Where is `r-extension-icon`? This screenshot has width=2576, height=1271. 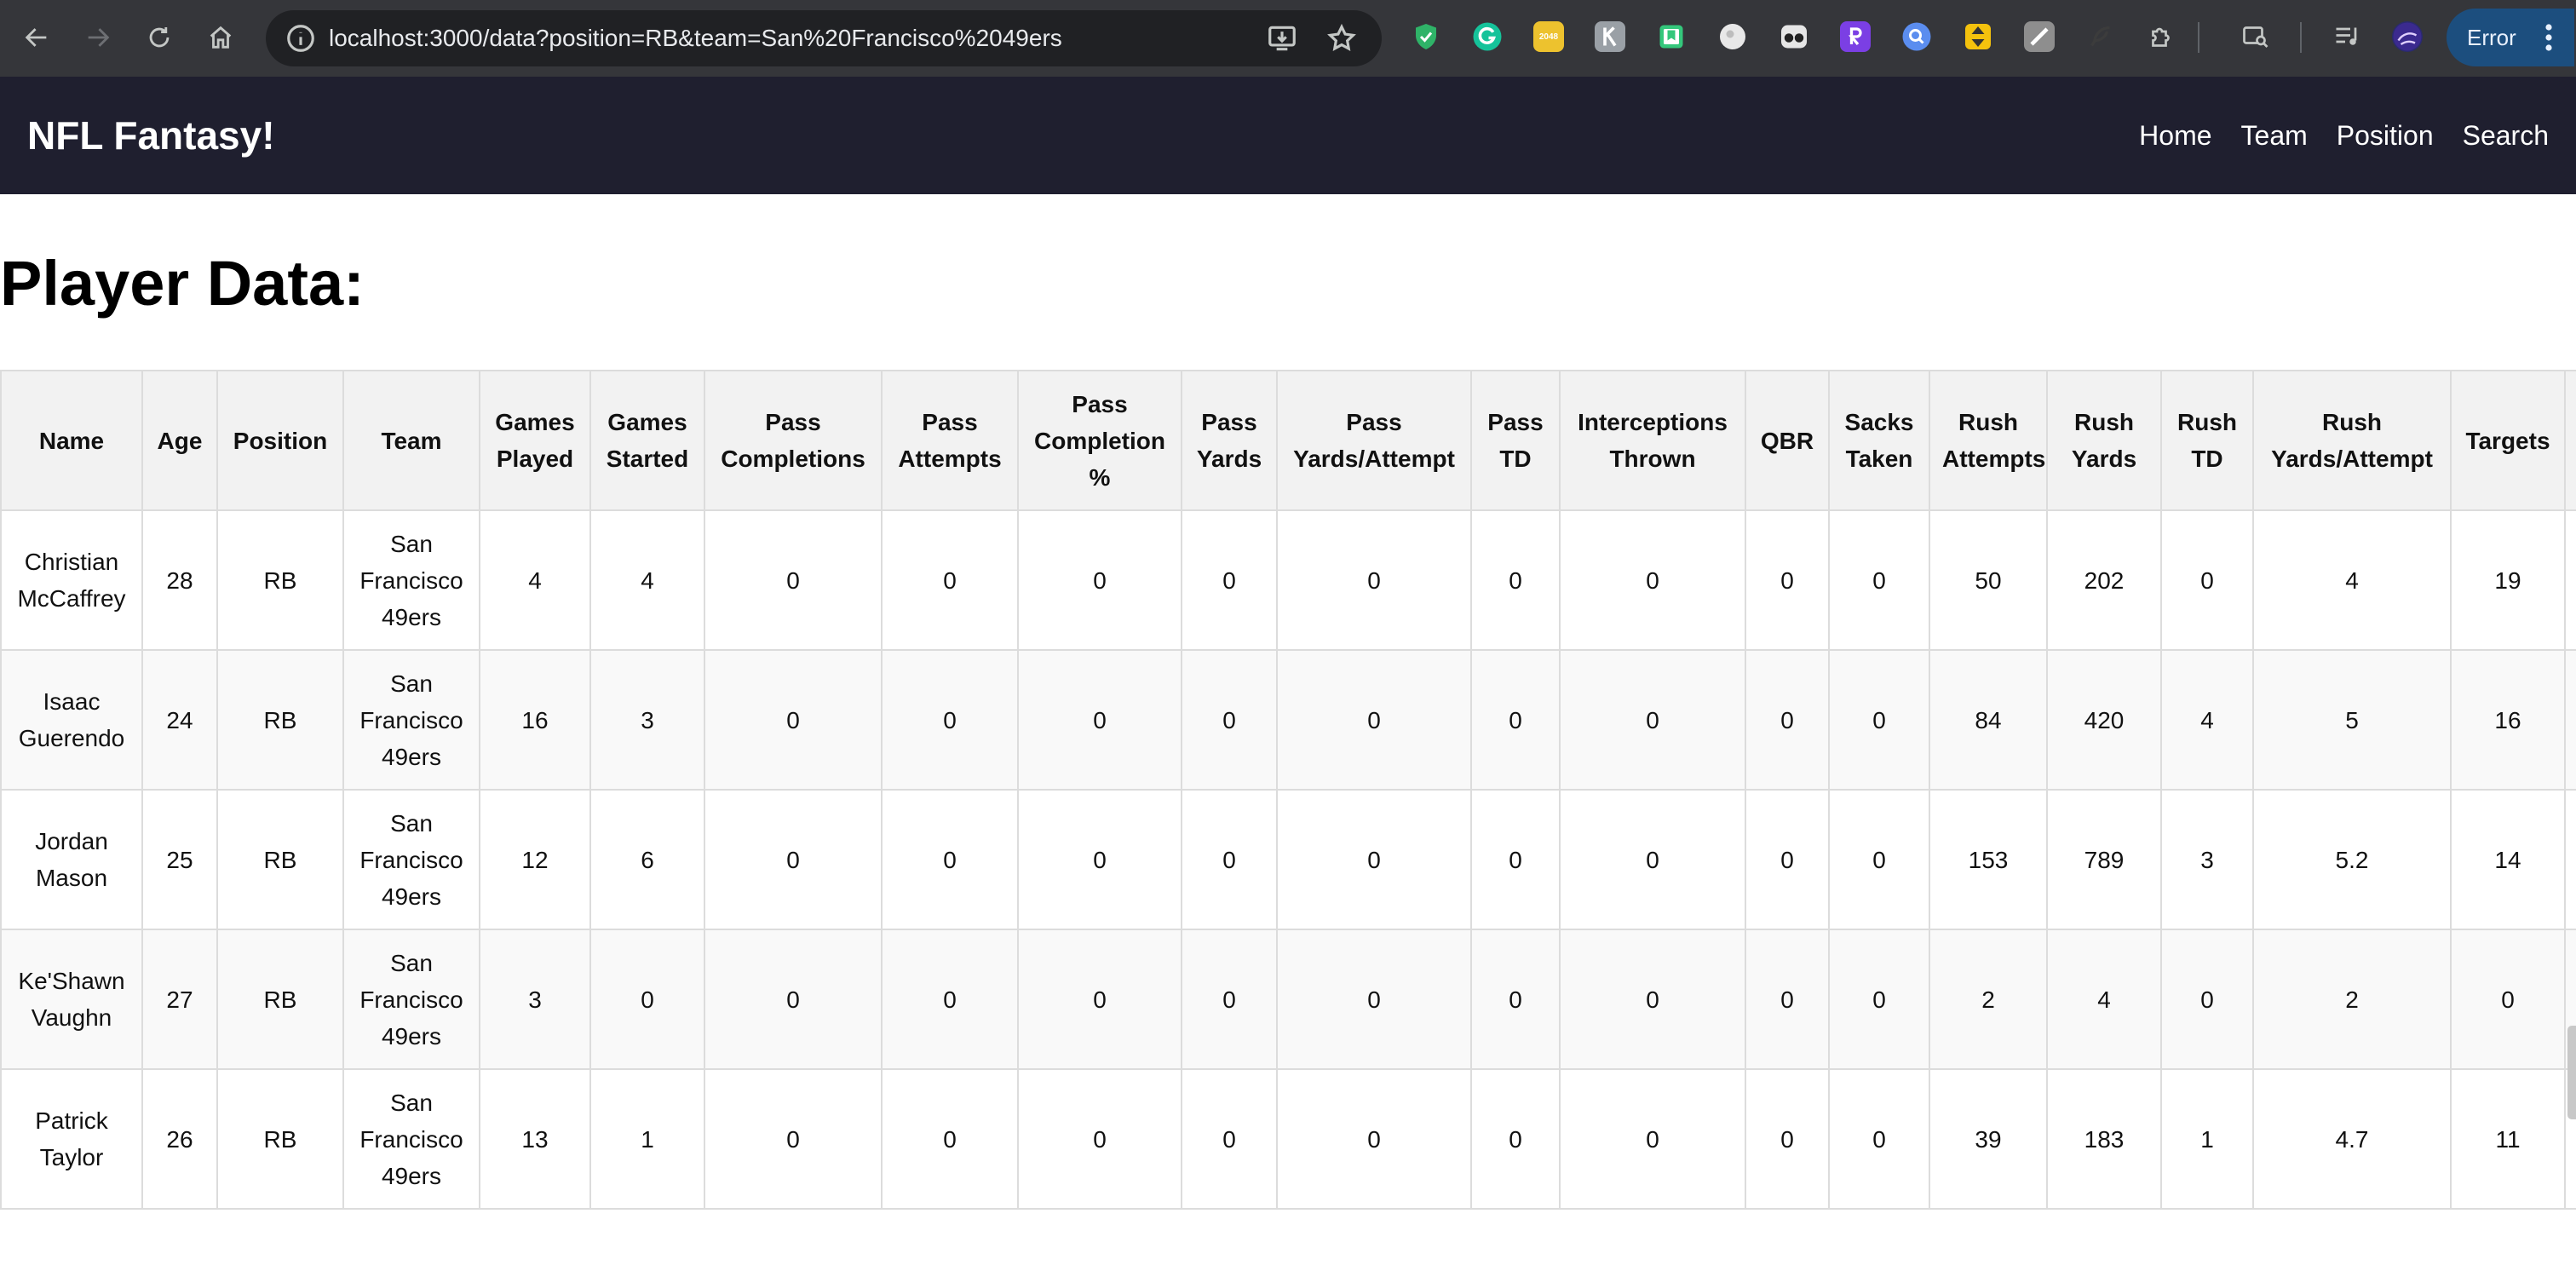 r-extension-icon is located at coordinates (1856, 36).